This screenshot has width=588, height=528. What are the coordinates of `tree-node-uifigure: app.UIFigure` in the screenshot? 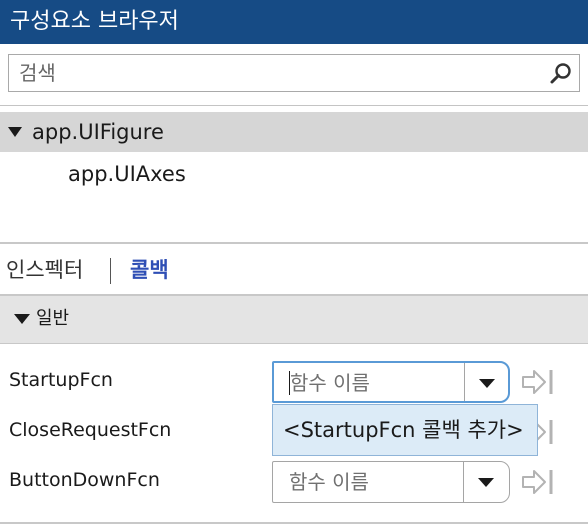 It's located at (294, 132).